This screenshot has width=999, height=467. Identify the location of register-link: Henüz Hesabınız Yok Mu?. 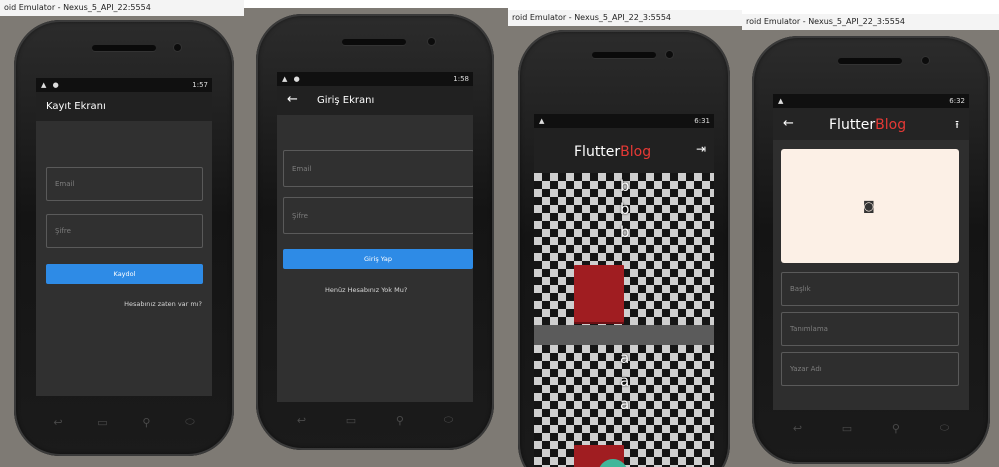
(366, 290).